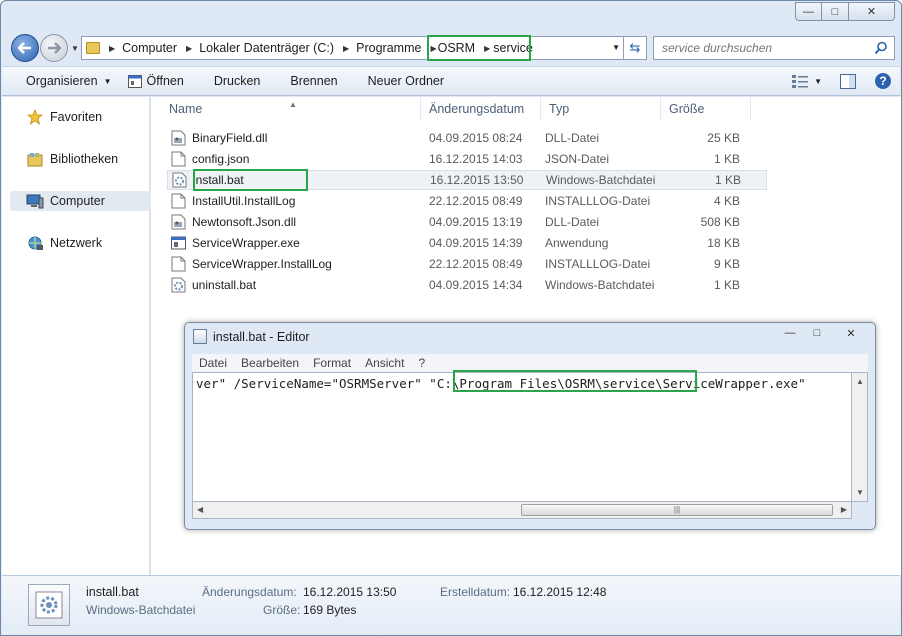  Describe the element at coordinates (286, 109) in the screenshot. I see `column-name: Name ▲` at that location.